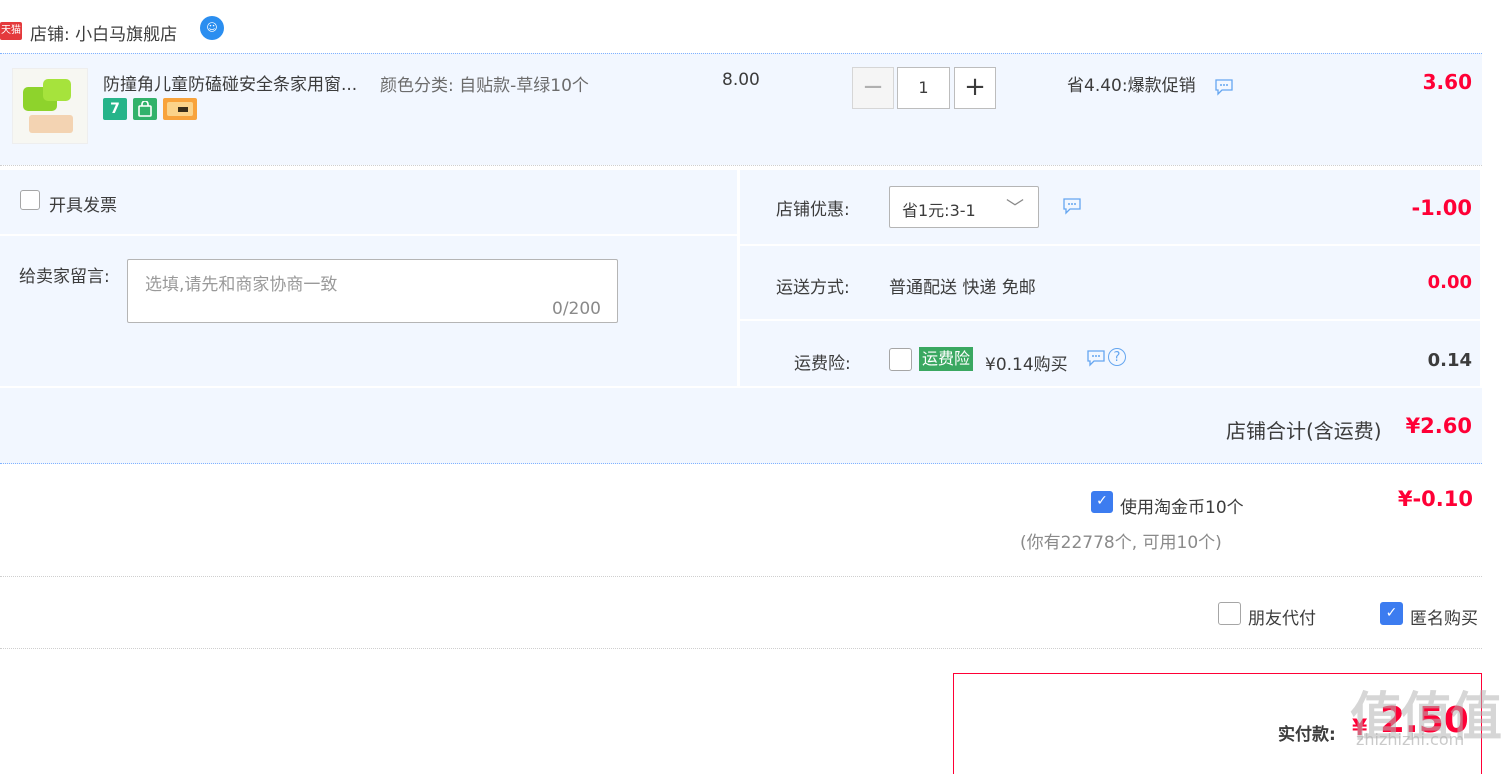 Image resolution: width=1502 pixels, height=774 pixels. I want to click on coins-checkbox: ✓, so click(1102, 502).